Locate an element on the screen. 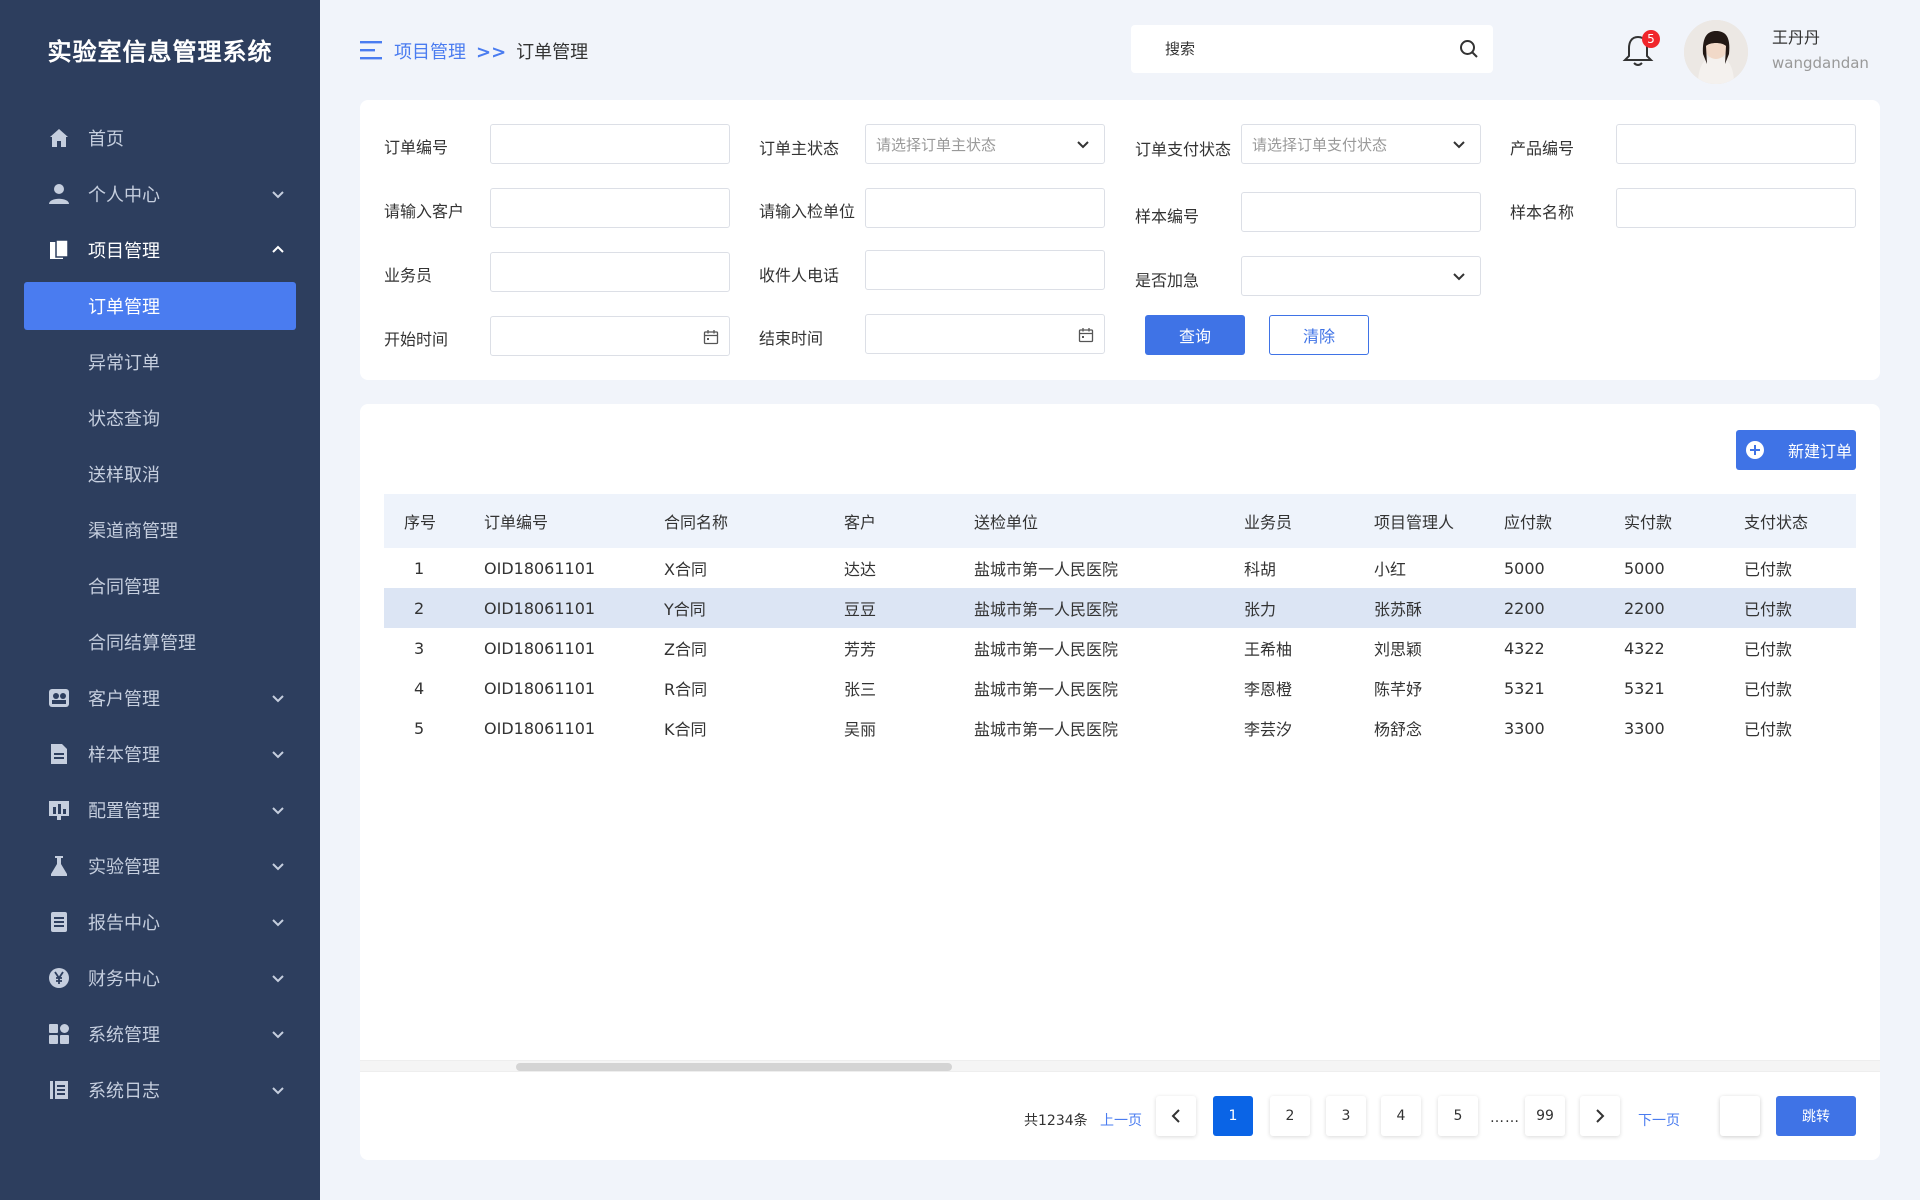 The height and width of the screenshot is (1200, 1920). page-button: 5 is located at coordinates (1458, 1116).